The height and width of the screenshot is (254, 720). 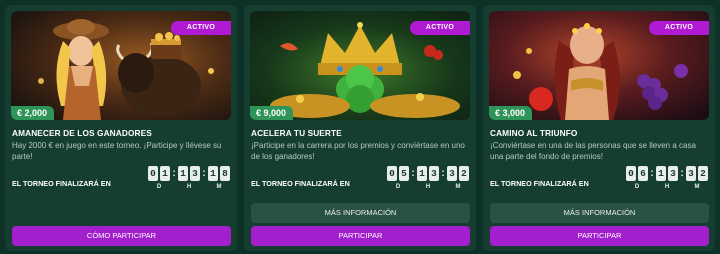 I want to click on timer-days: 0 5 D, so click(x=398, y=178).